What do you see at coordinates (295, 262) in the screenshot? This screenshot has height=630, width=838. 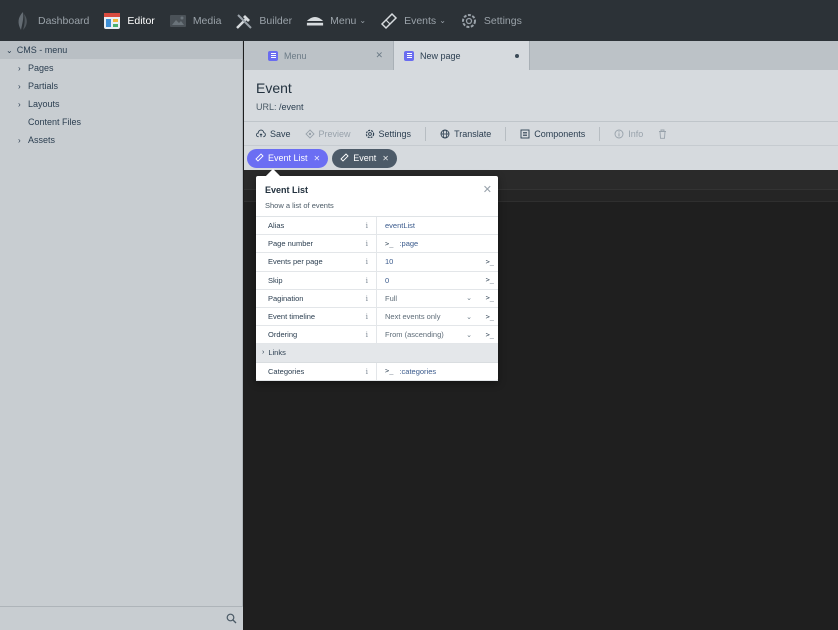 I see `prop-label: Events per page` at bounding box center [295, 262].